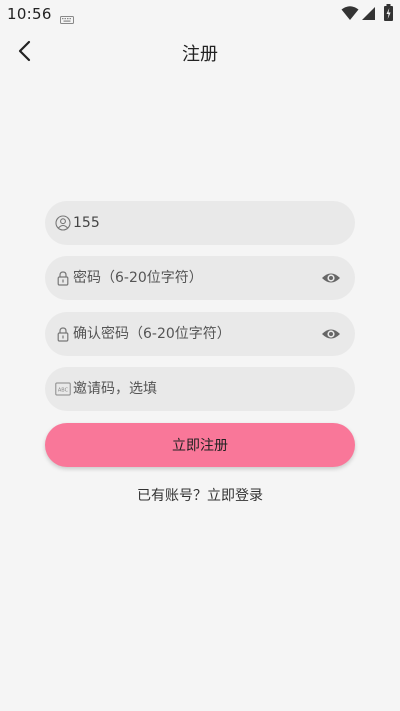 Image resolution: width=400 pixels, height=711 pixels. I want to click on password-field: 密码（6-20位字符）, so click(200, 278).